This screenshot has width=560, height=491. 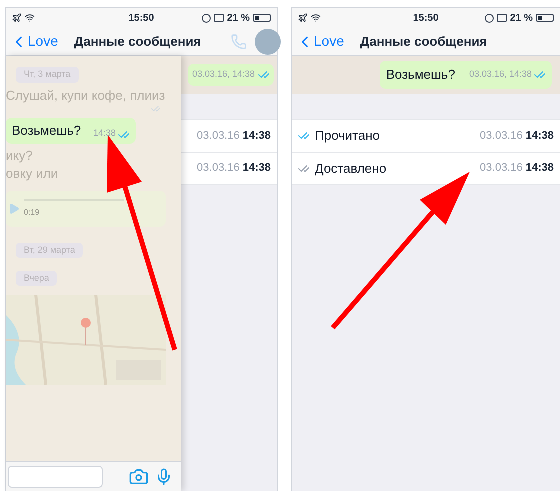 I want to click on message-bubble: 03.03.16, 14:38, so click(x=231, y=75).